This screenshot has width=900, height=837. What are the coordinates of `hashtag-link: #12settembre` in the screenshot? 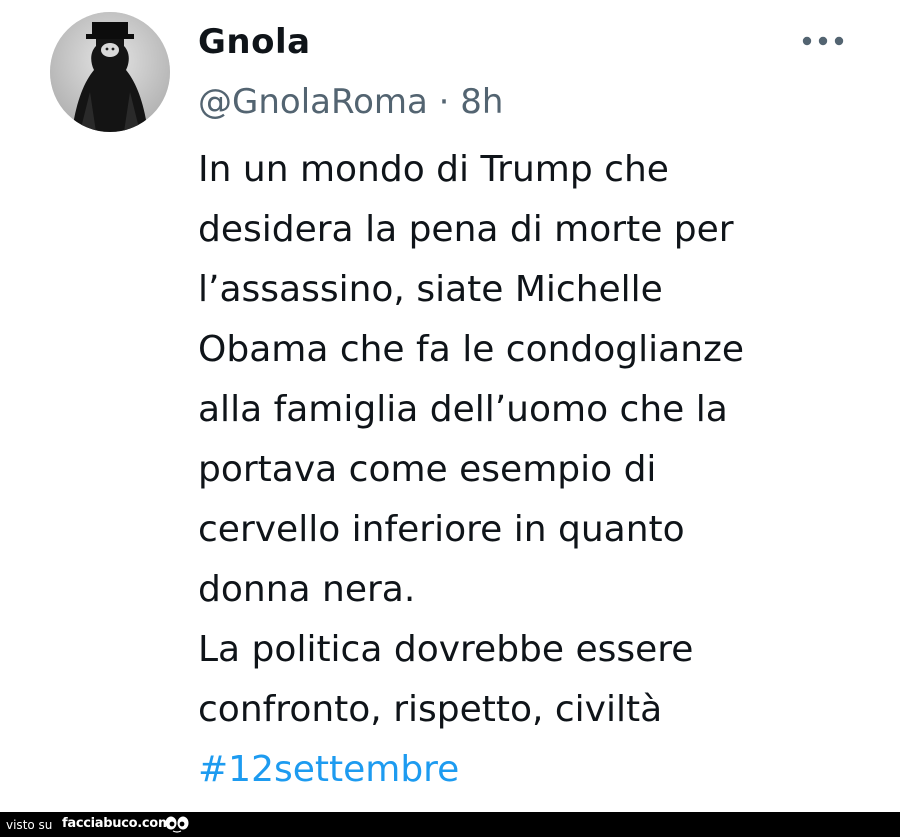 It's located at (328, 769).